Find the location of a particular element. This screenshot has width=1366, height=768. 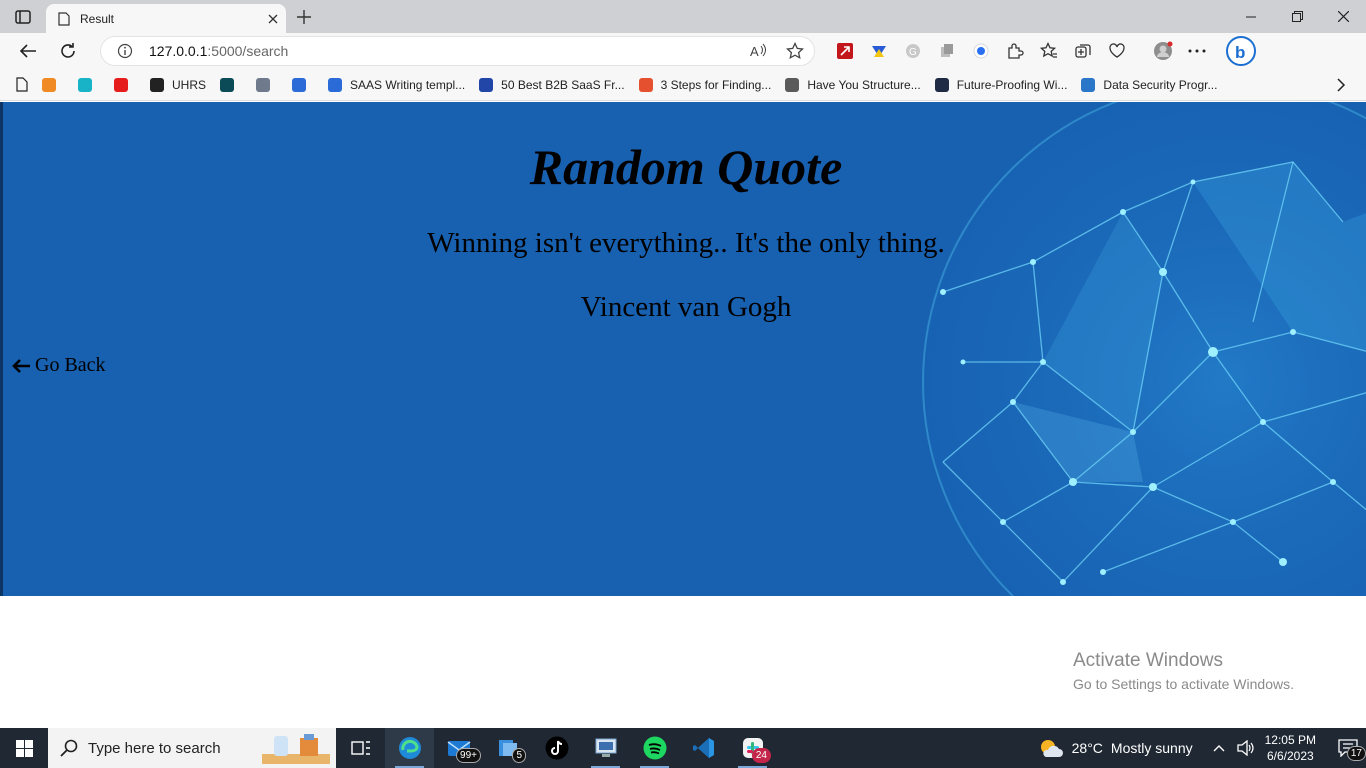

browser-essentials-icon is located at coordinates (1117, 51).